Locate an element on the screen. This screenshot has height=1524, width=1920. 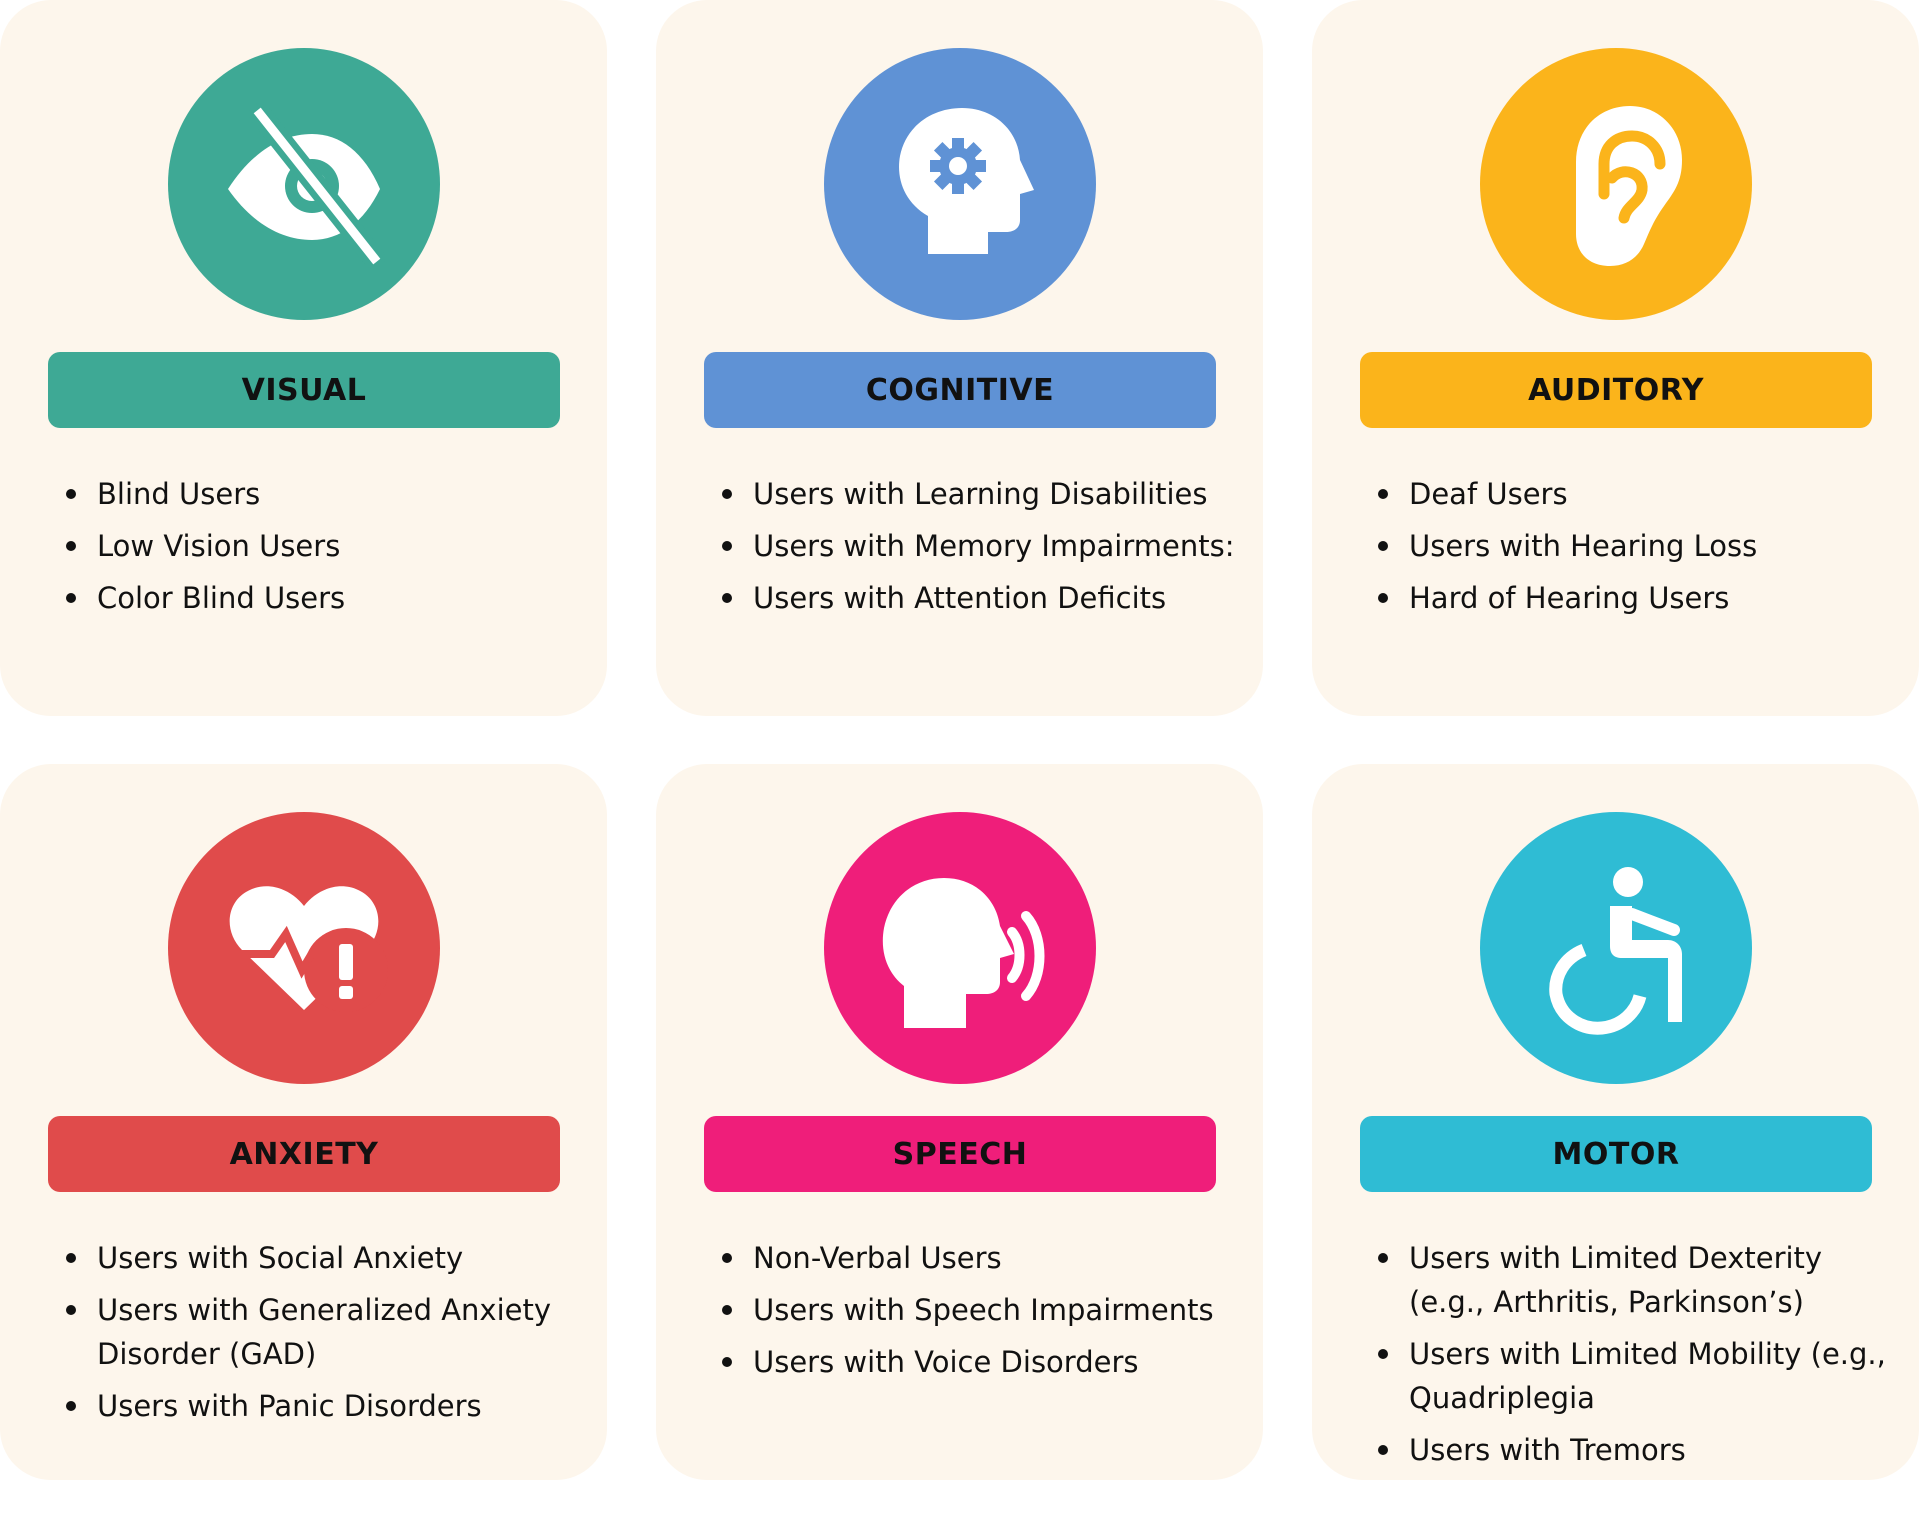
list-item: Non-Verbal Users is located at coordinates (978, 1258).